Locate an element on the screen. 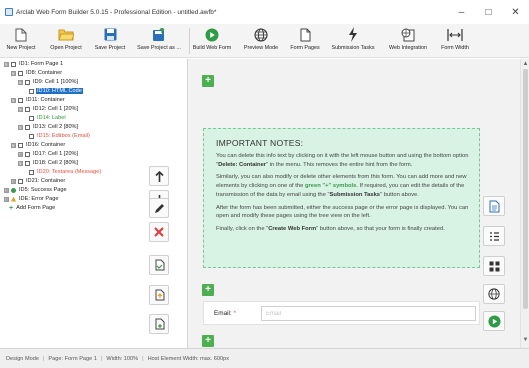 Image resolution: width=529 pixels, height=368 pixels. preview-globe-button is located at coordinates (494, 294).